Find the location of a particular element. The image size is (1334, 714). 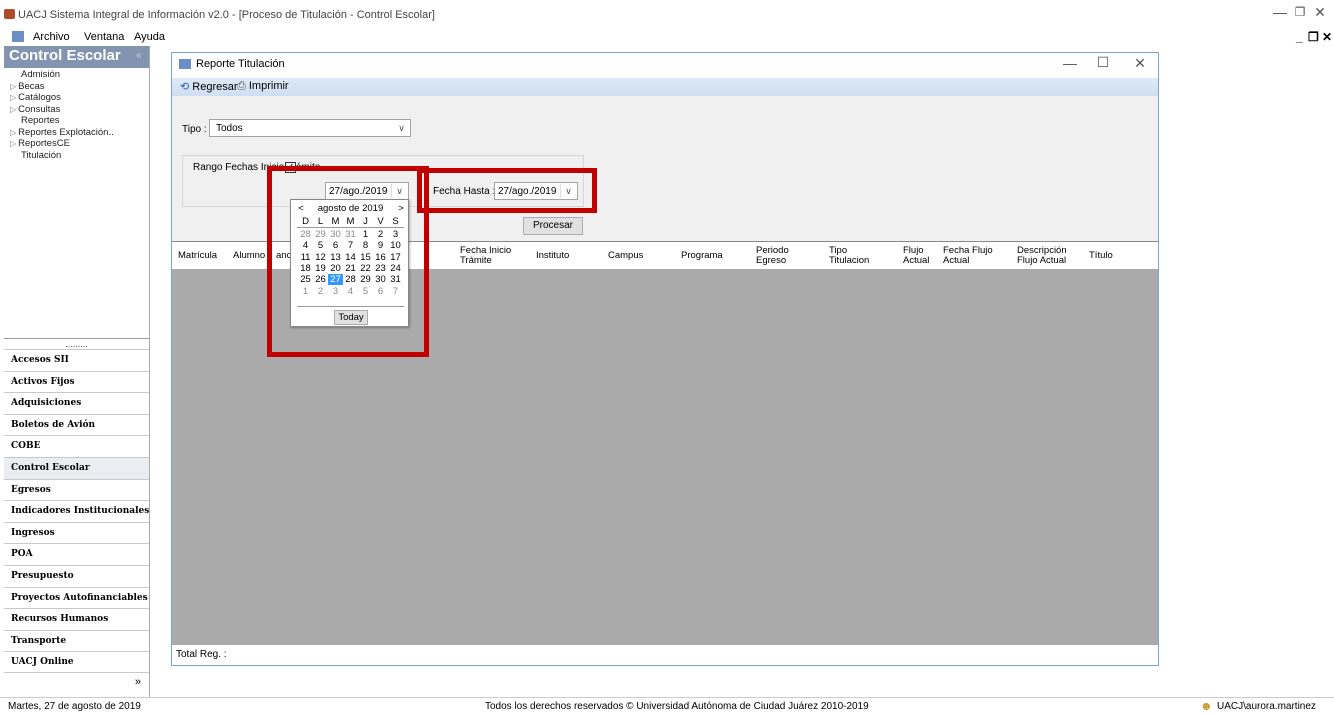

child-close-icon: ✕ is located at coordinates (1140, 63).